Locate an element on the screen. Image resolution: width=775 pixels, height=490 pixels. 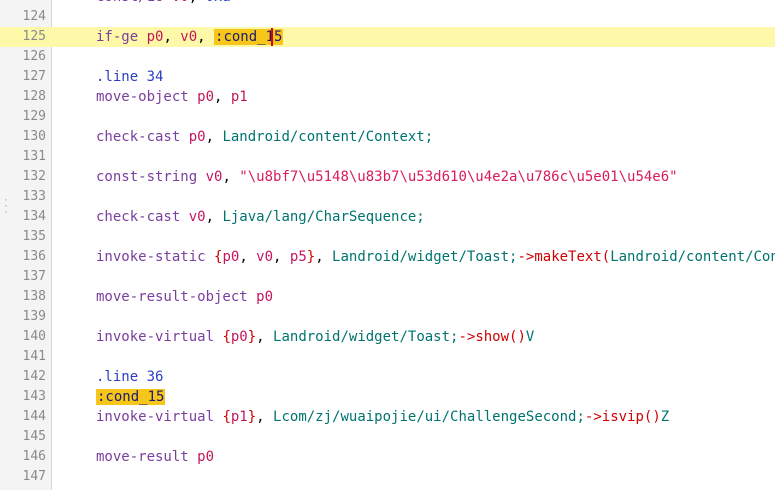
code-text: const/16 v0, 0xa is located at coordinates (163, 3).